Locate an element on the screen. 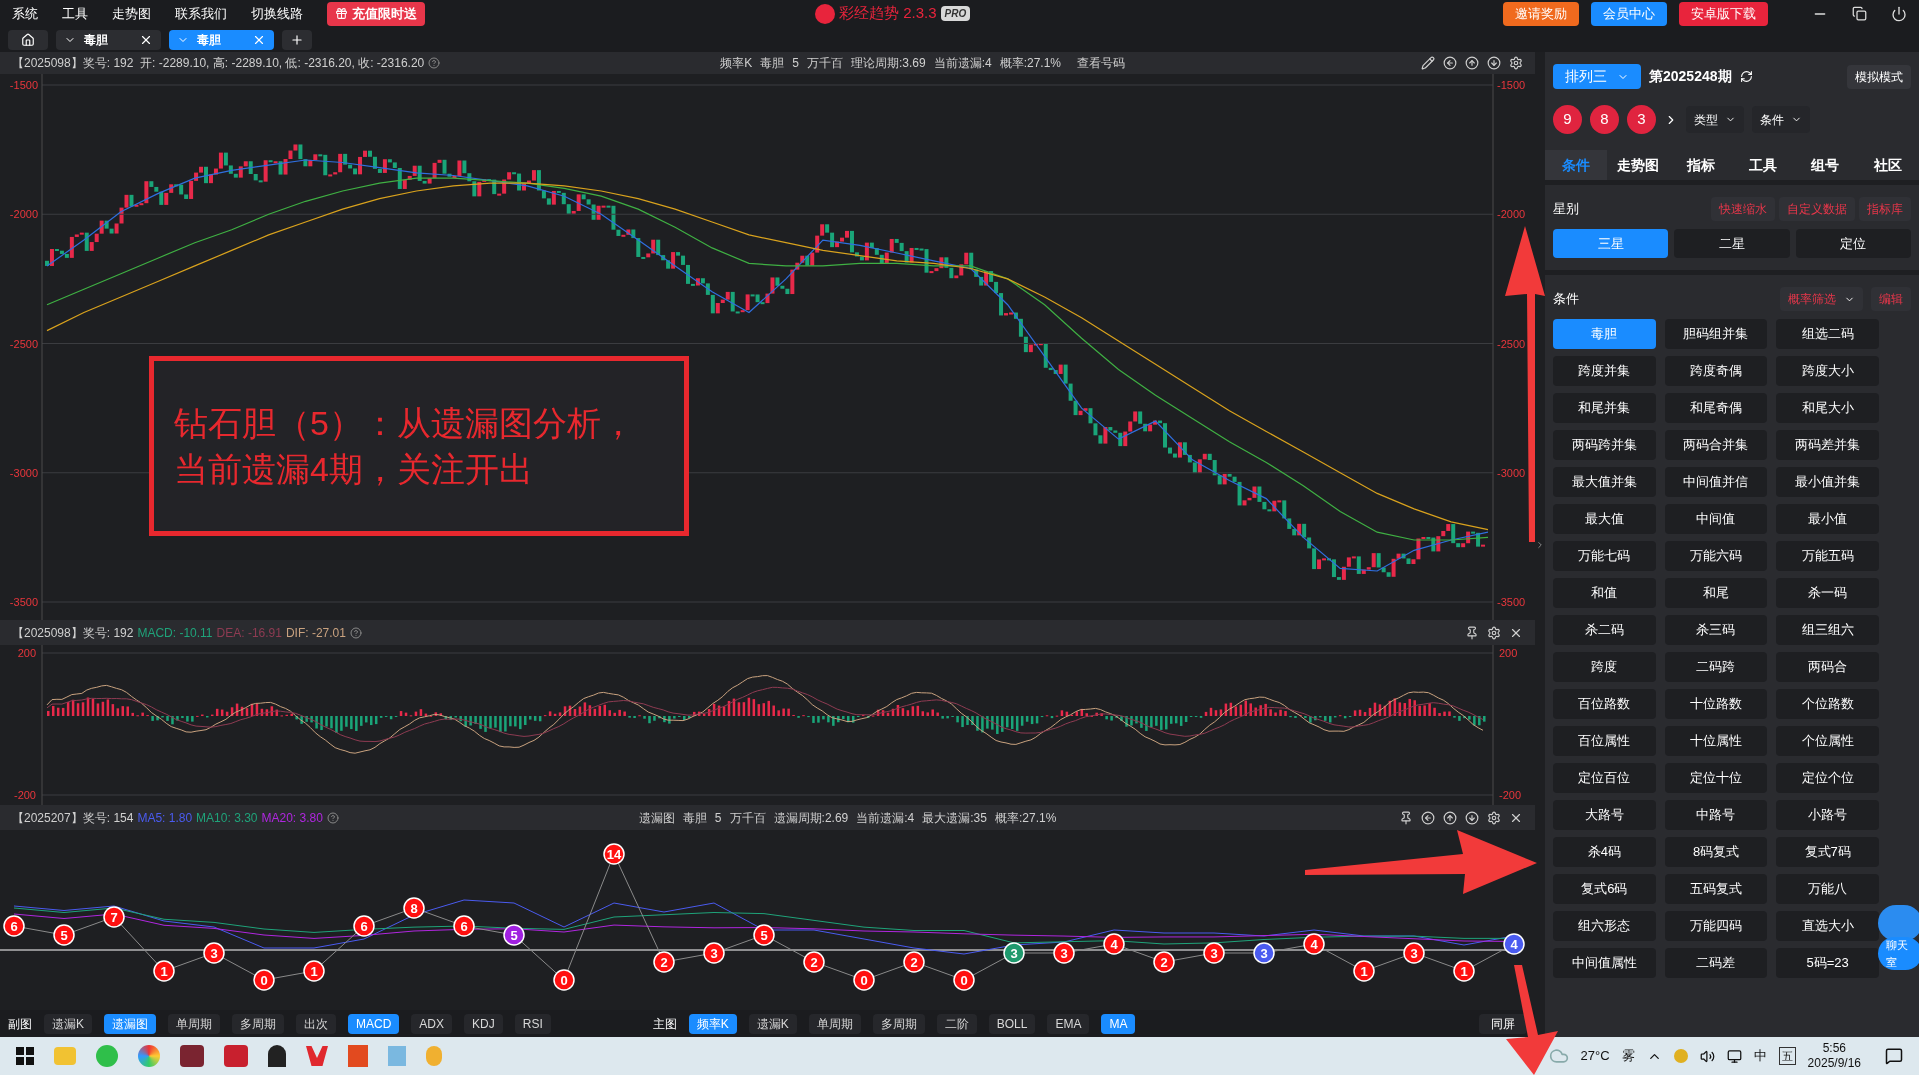  condition-button: 最小值并集 is located at coordinates (1827, 482).